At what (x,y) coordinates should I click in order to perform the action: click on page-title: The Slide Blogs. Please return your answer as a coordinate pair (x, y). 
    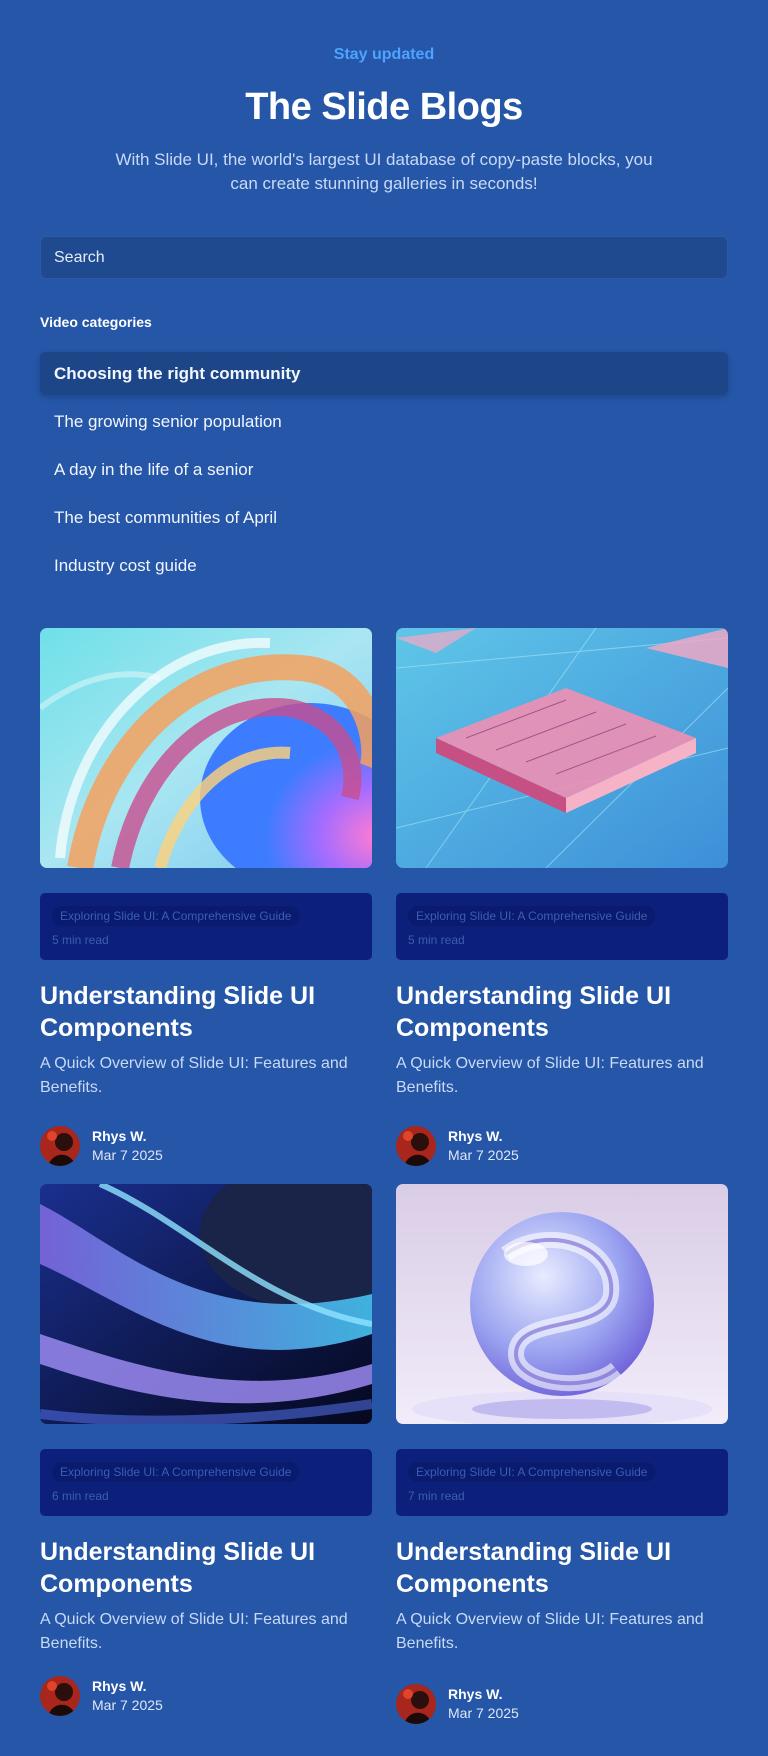
    Looking at the image, I should click on (384, 107).